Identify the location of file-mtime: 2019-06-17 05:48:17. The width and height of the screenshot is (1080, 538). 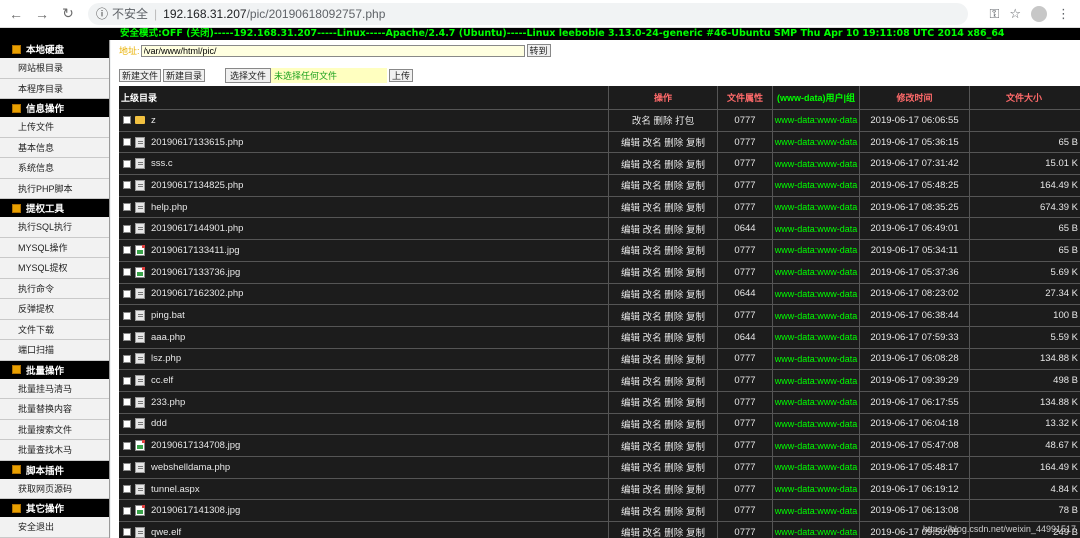
(915, 467).